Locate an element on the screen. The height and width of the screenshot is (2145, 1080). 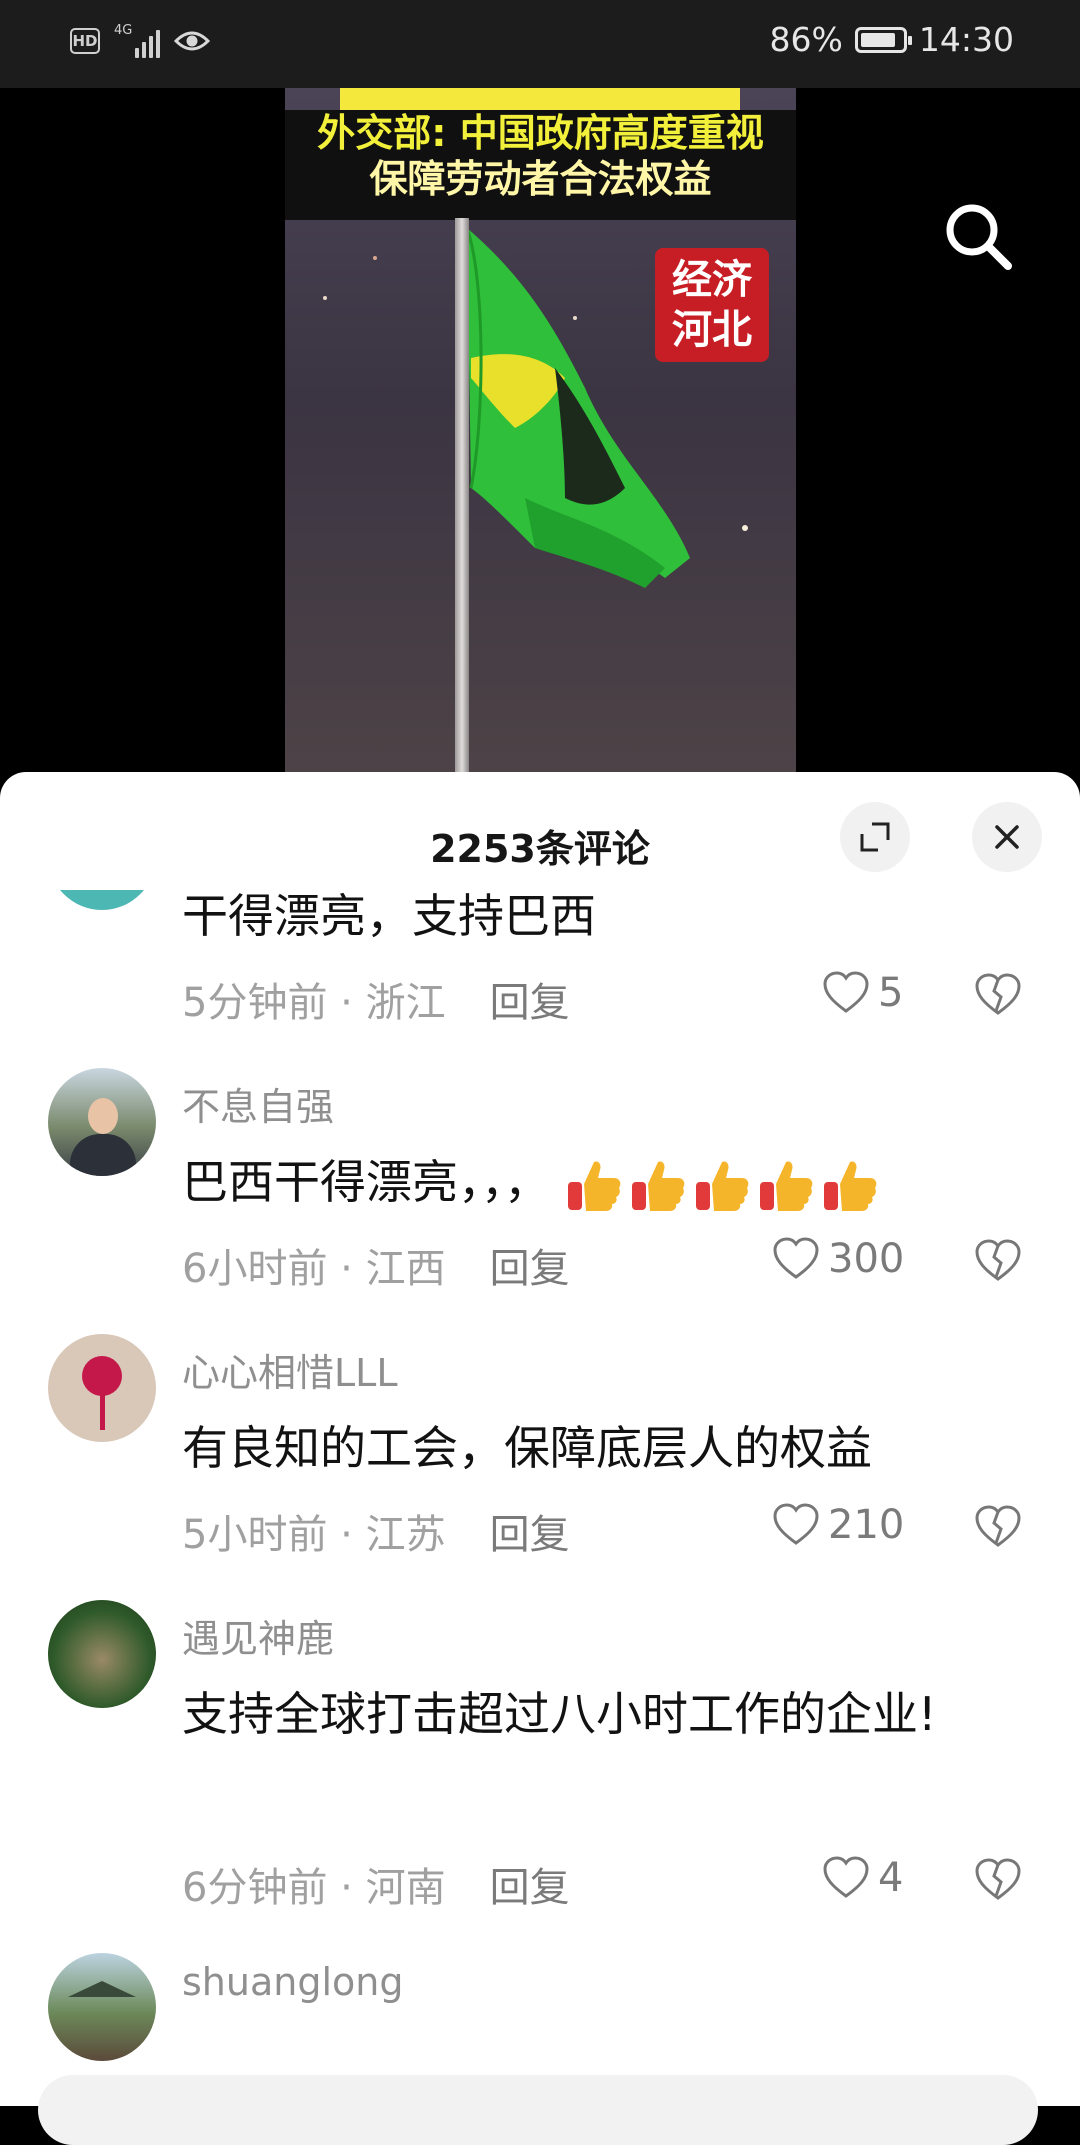
headline-strip is located at coordinates (540, 99).